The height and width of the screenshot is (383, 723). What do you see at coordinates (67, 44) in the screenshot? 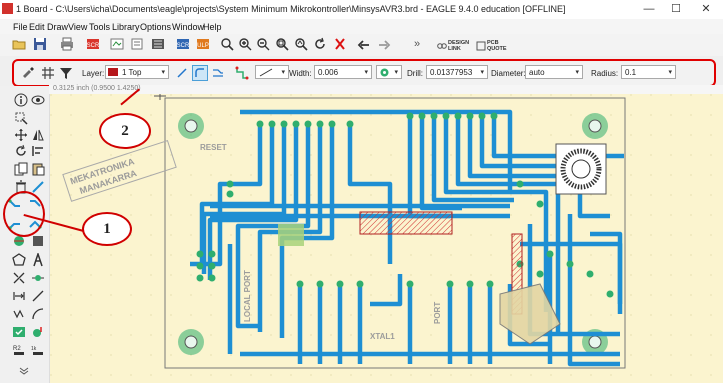
I see `print-icon` at bounding box center [67, 44].